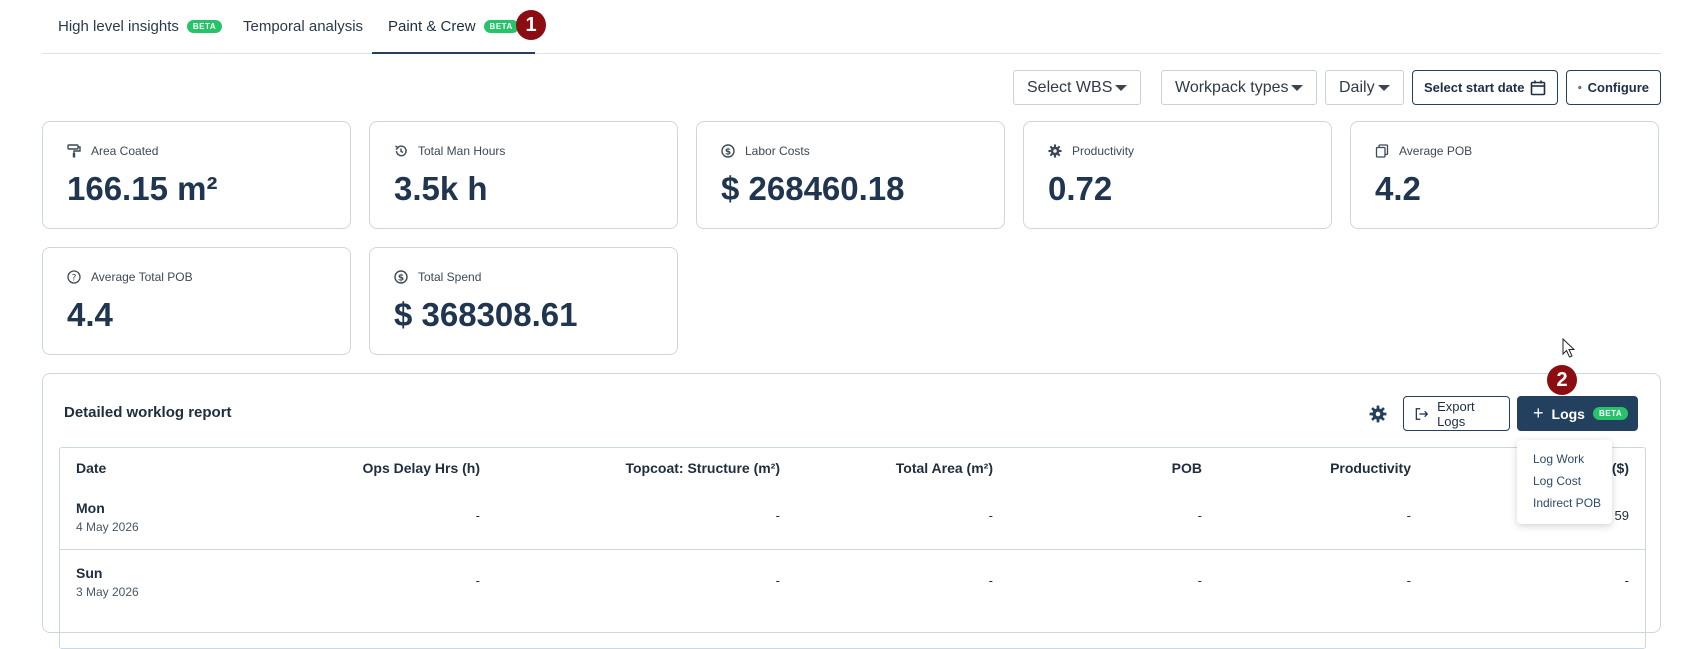 This screenshot has height=649, width=1704. I want to click on card-value: 4.2, so click(1398, 188).